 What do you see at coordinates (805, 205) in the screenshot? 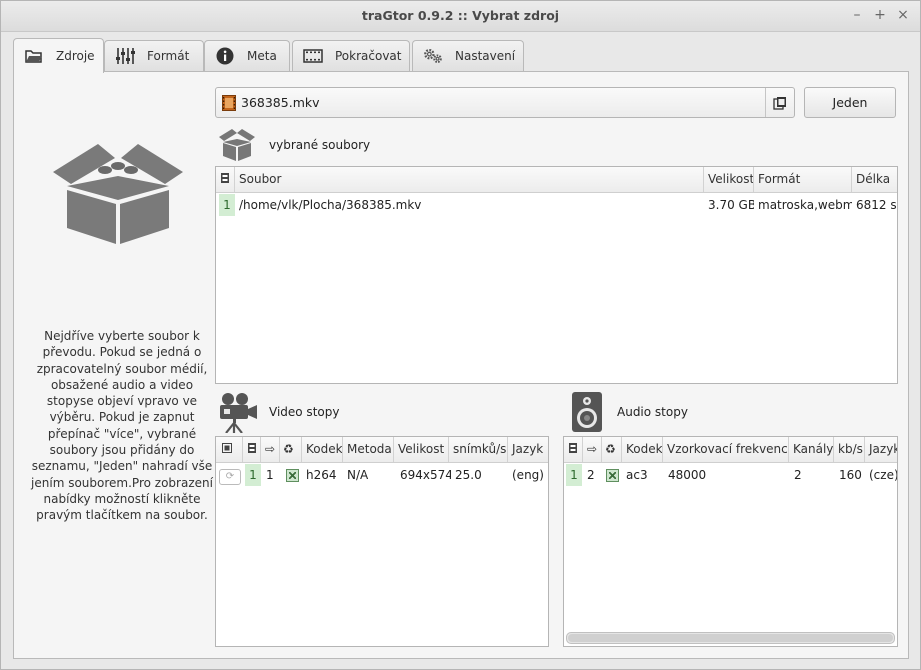
I see `file-format: matroska,webm` at bounding box center [805, 205].